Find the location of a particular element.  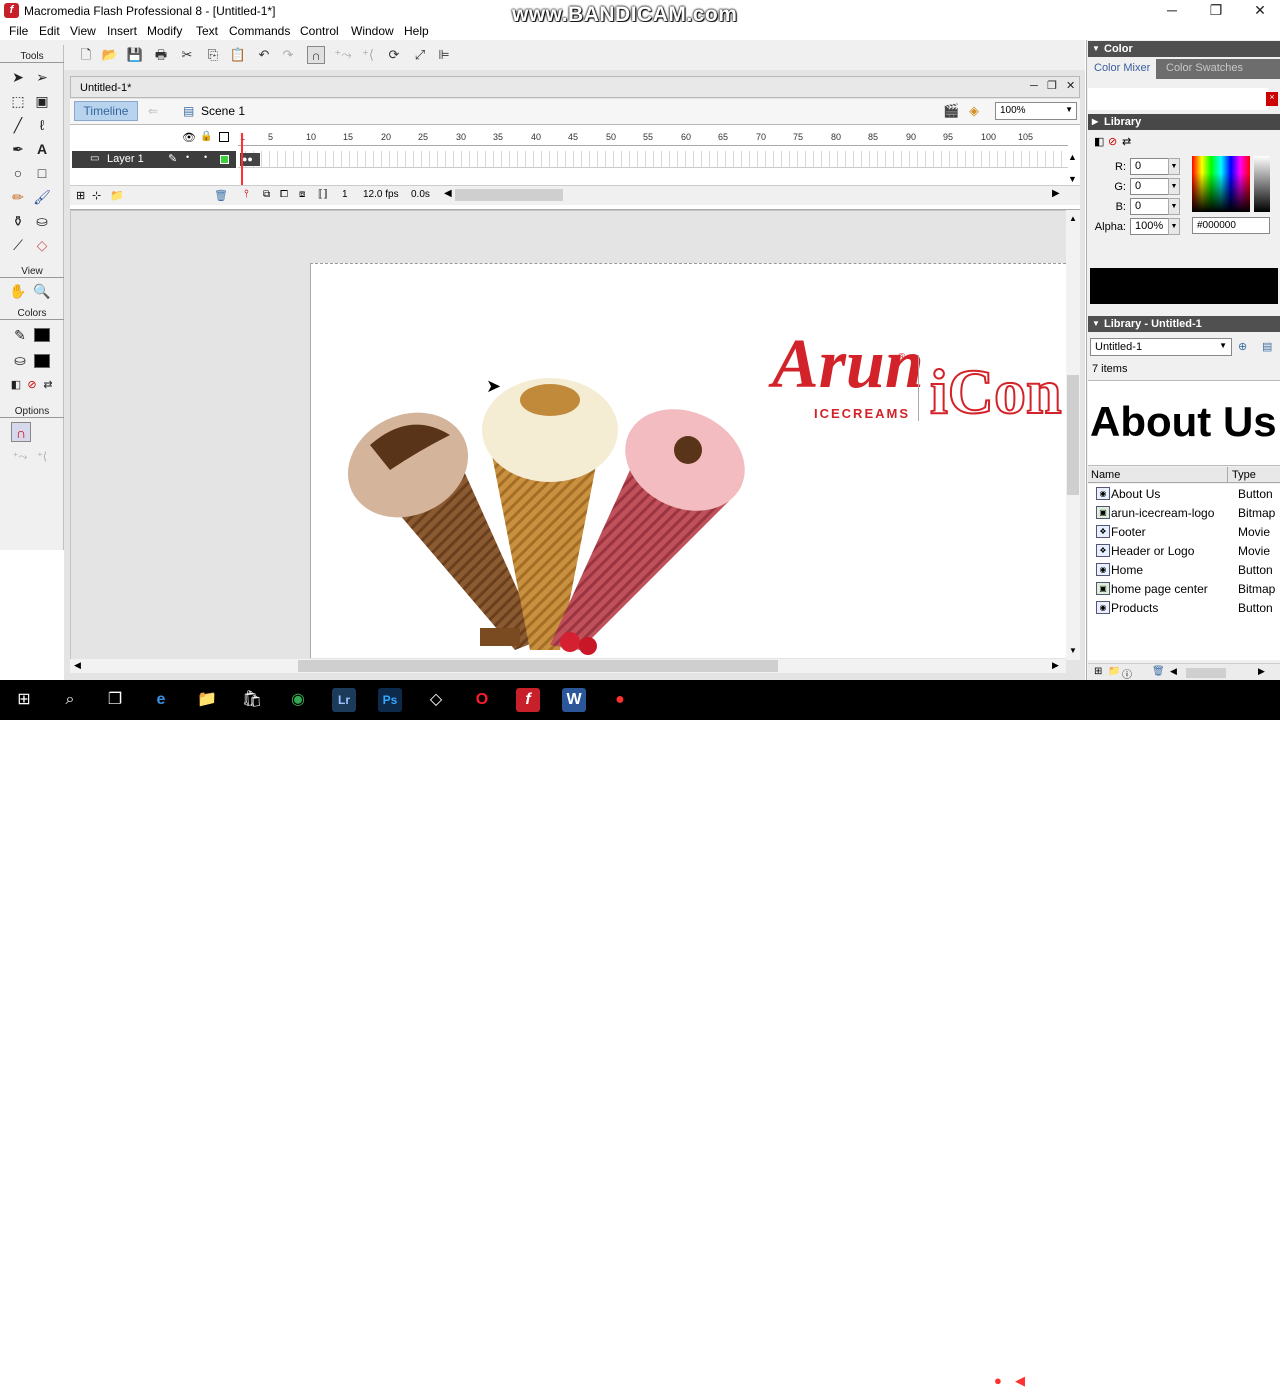

color-panel-header: Color is located at coordinates (1184, 49).